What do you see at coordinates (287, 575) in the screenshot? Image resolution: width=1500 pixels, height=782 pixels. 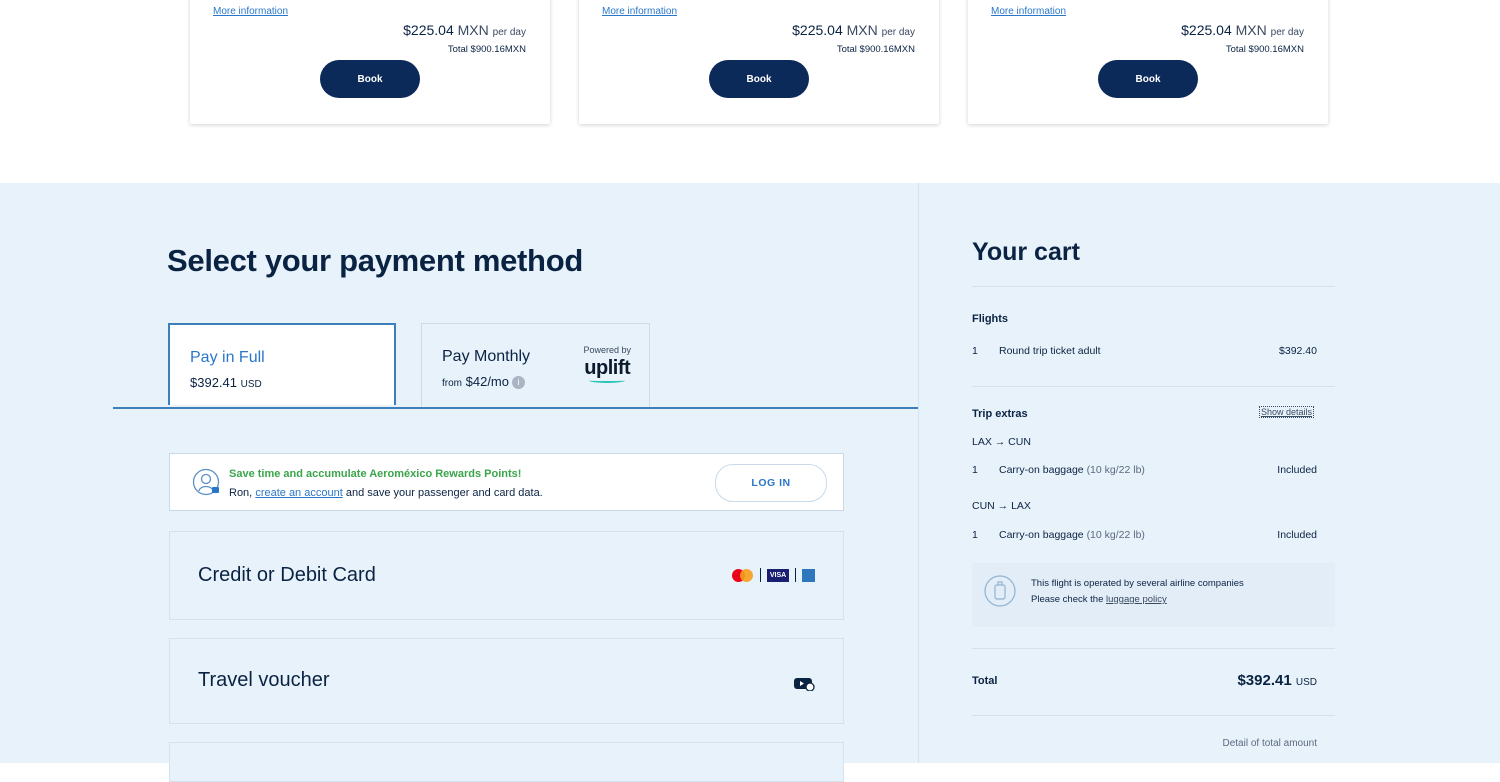 I see `method-label: Credit or Debit Card` at bounding box center [287, 575].